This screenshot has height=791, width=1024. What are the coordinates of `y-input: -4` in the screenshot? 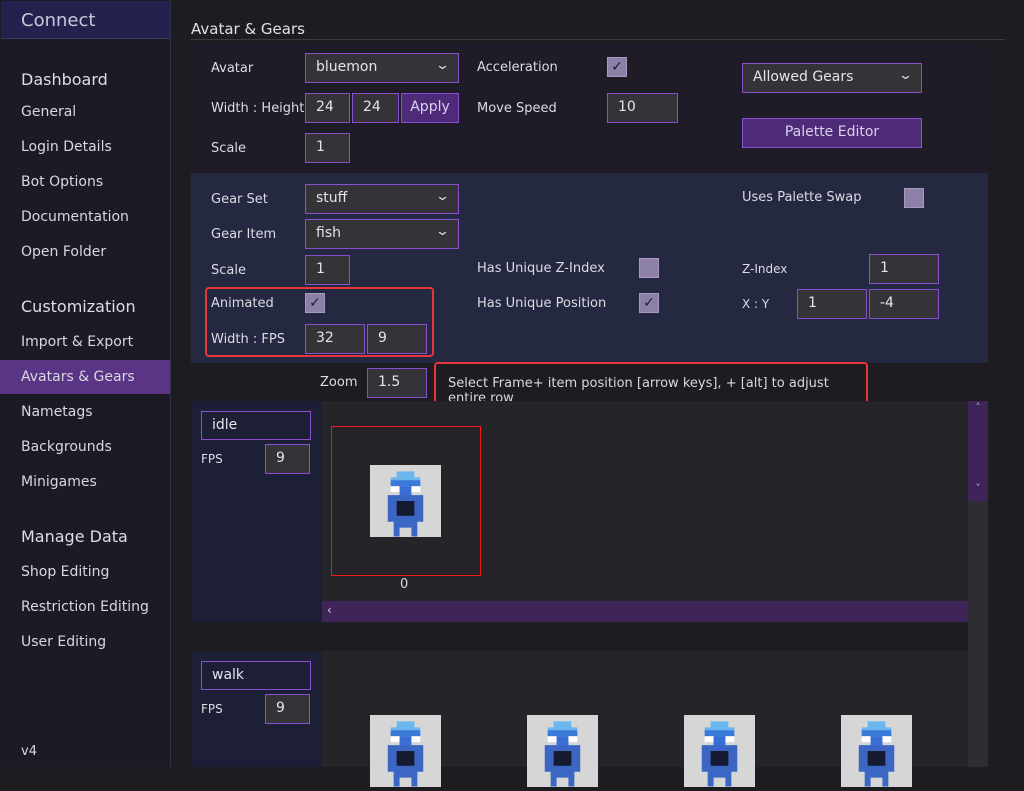 It's located at (904, 304).